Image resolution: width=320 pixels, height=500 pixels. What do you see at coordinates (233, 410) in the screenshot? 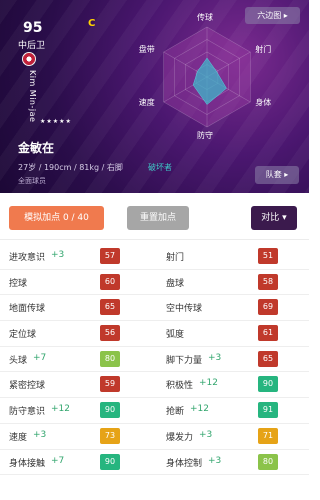
I see `attribute-cell: 抢断 +12 91` at bounding box center [233, 410].